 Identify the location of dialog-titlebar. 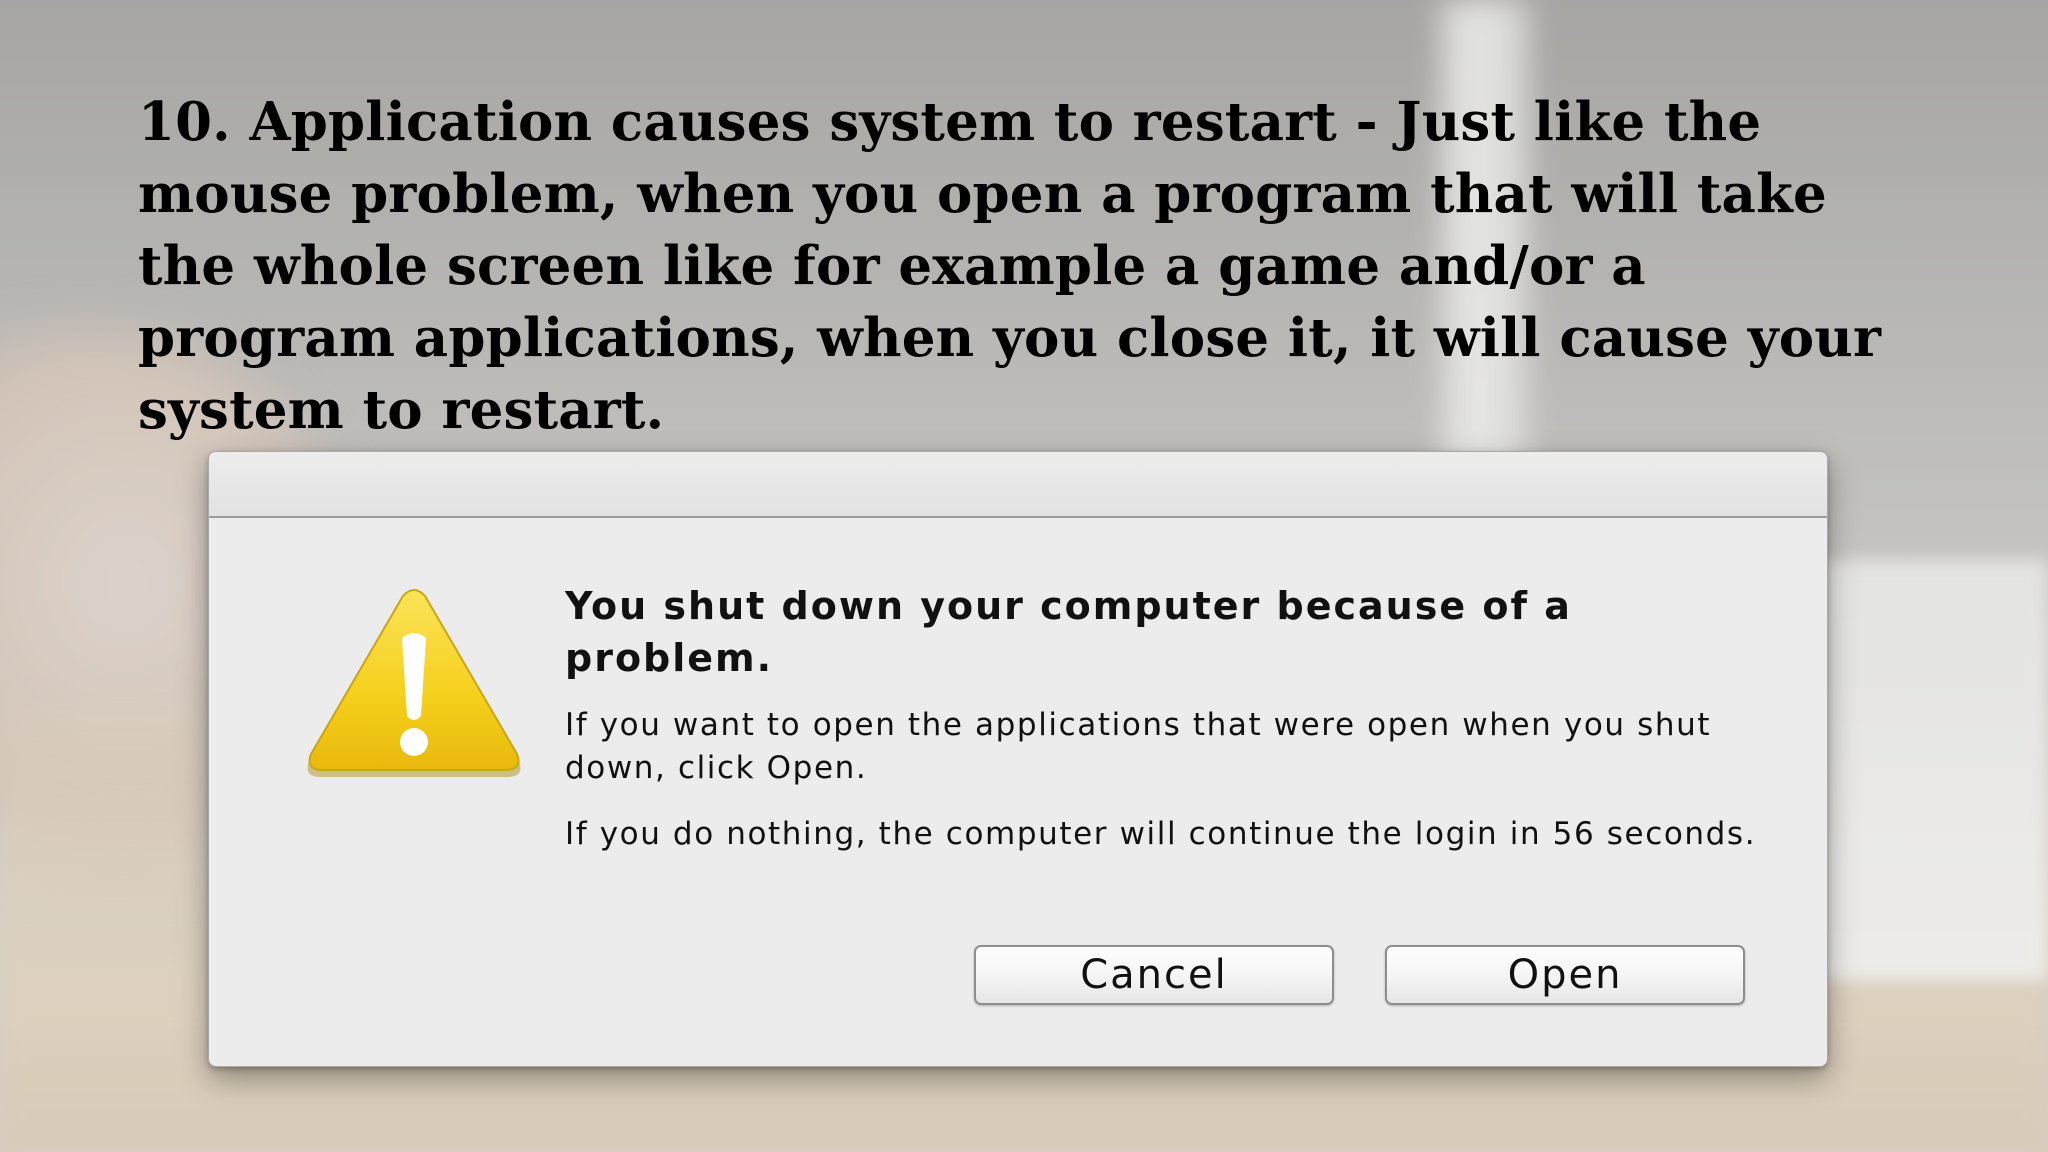
(1018, 485).